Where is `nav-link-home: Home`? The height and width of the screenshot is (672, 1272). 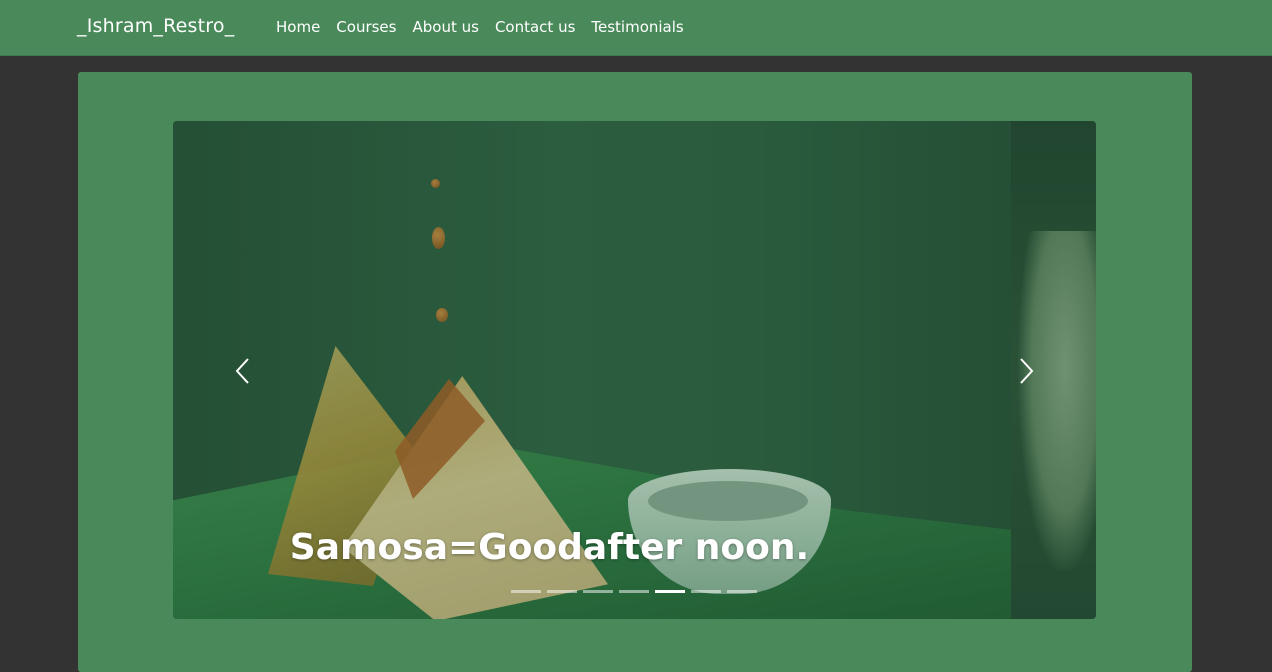
nav-link-home: Home is located at coordinates (298, 27).